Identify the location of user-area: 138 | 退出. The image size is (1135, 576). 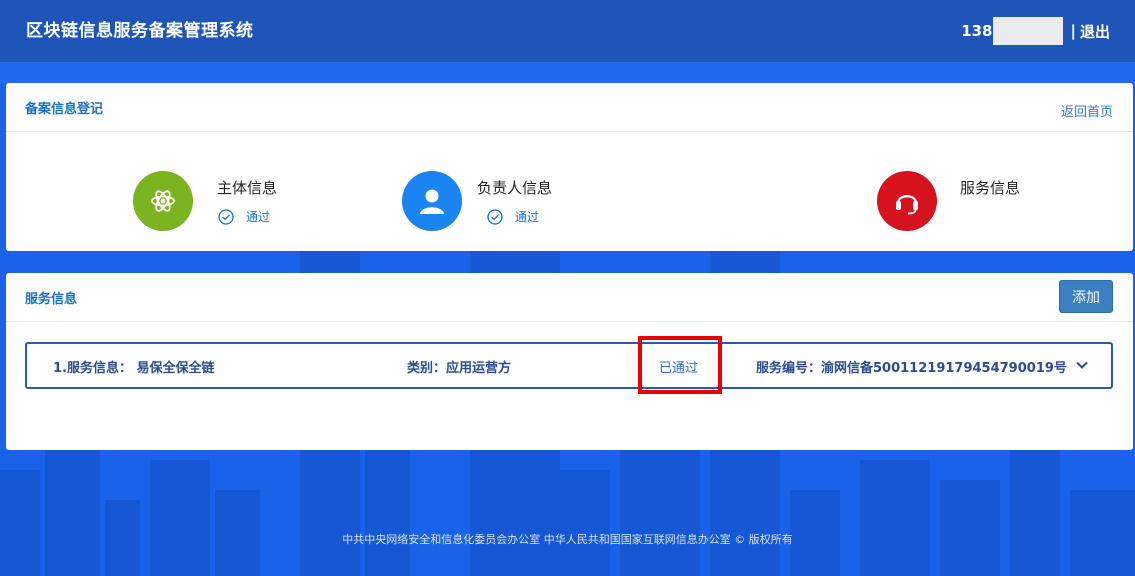
(1035, 31).